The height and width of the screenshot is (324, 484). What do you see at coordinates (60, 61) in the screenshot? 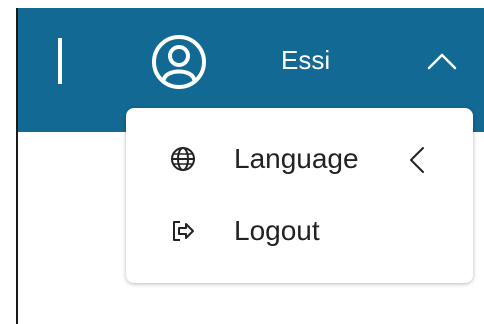
I see `header-divider` at bounding box center [60, 61].